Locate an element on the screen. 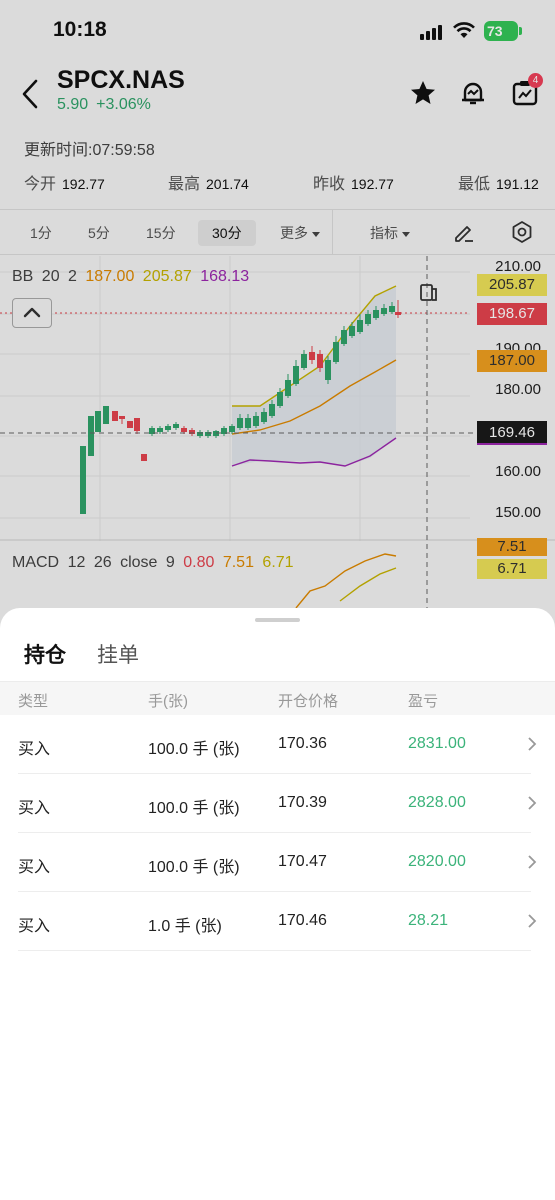  cell-pnl: 2831.00 is located at coordinates (437, 743).